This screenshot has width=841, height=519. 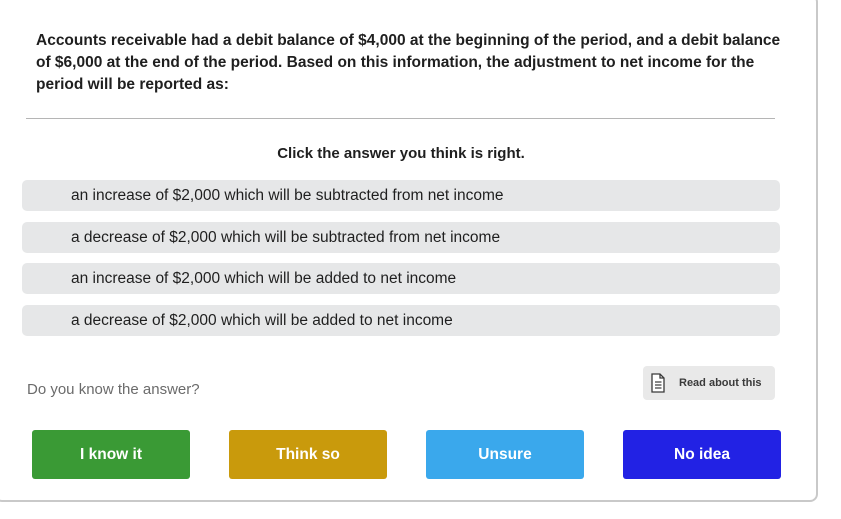 I want to click on read-about-this-label: Read about this, so click(x=720, y=383).